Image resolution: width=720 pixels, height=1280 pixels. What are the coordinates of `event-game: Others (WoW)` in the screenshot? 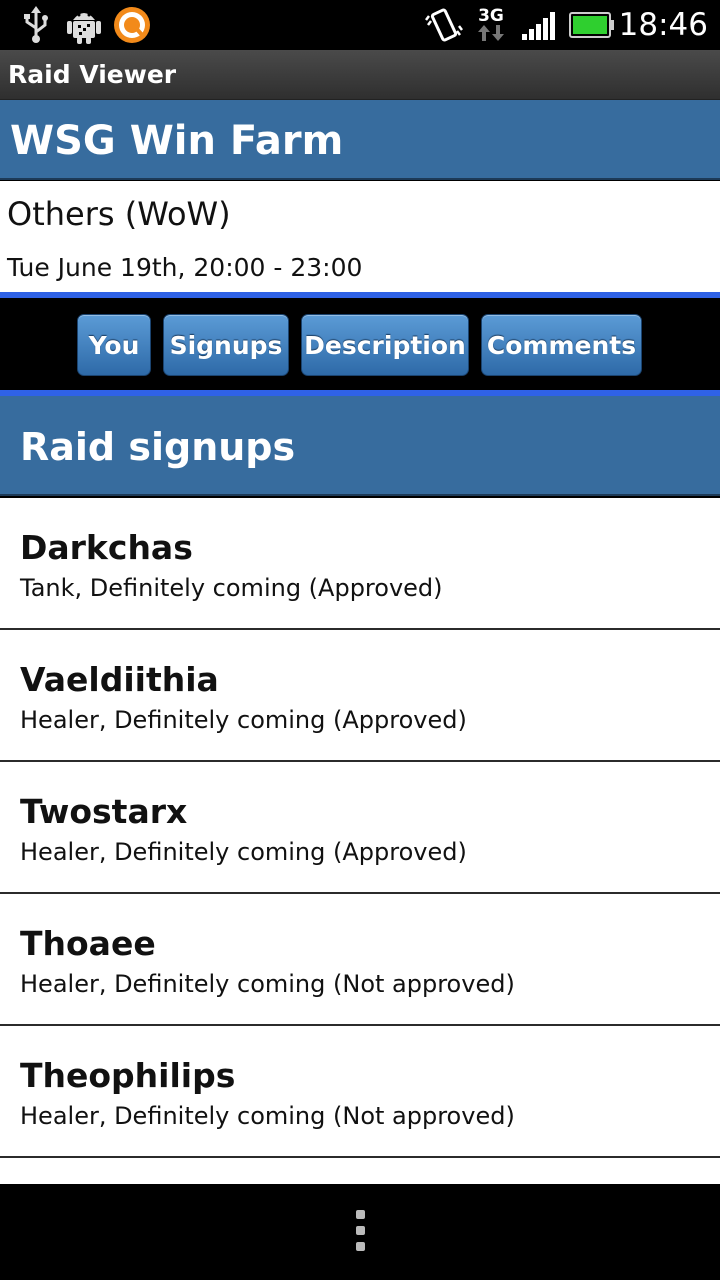 It's located at (119, 214).